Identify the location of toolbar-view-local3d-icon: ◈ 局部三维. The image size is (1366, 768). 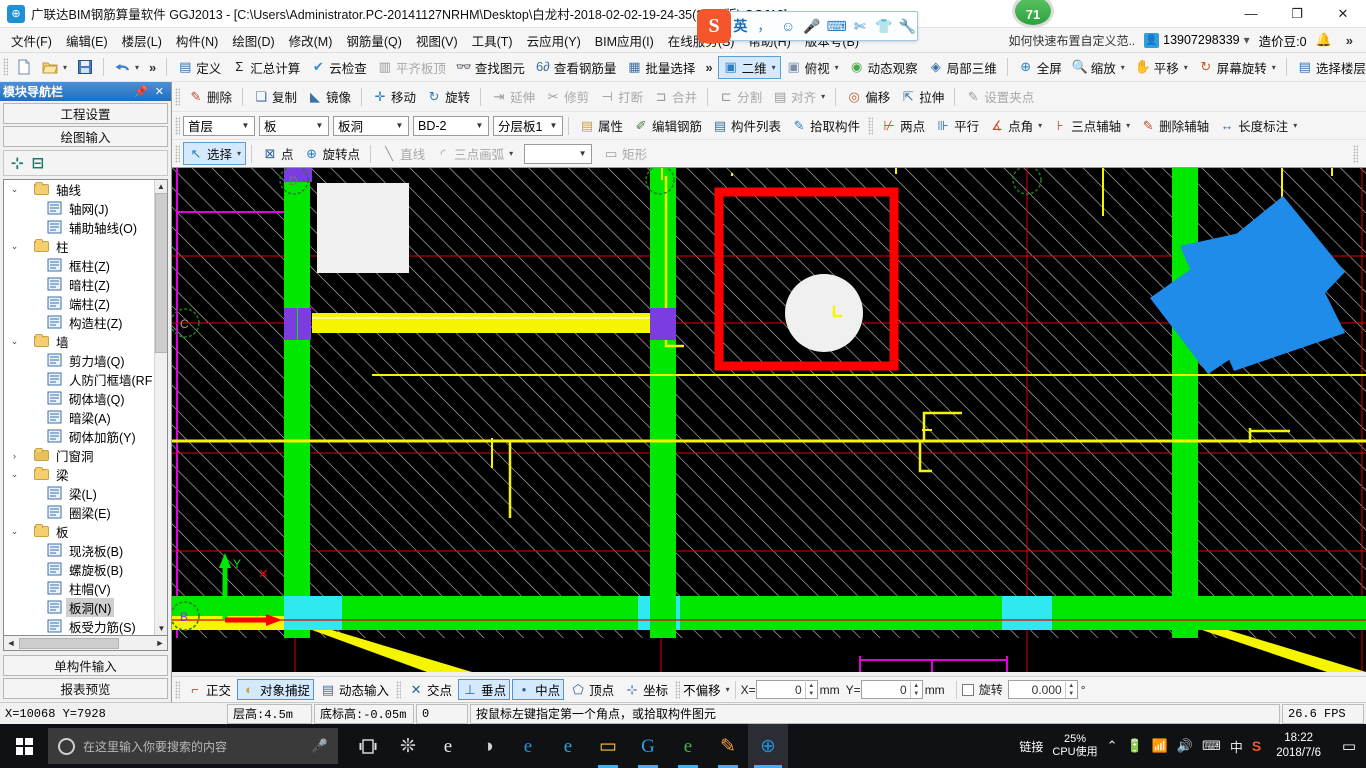
(962, 67).